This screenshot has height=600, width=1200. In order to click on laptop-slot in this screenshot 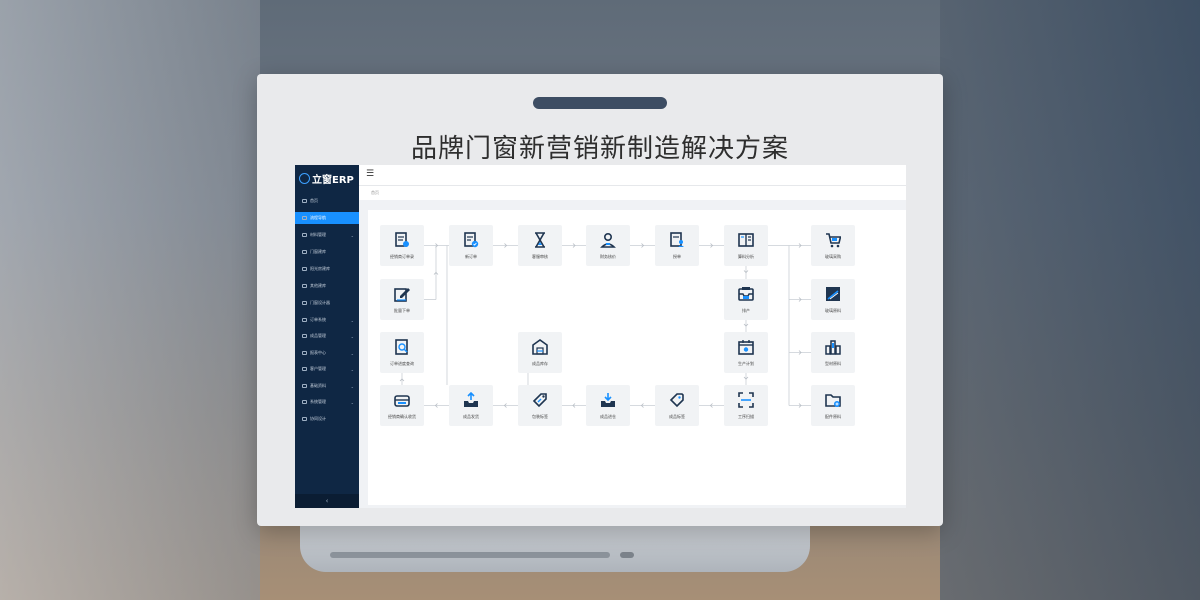, I will do `click(470, 555)`.